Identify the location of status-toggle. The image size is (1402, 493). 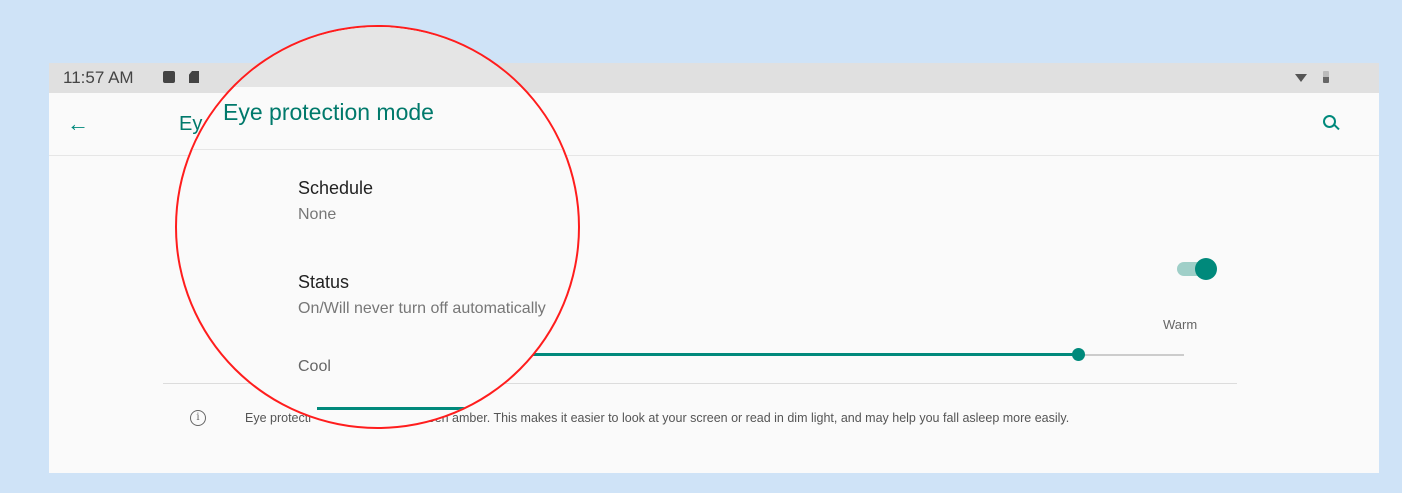
(1197, 269).